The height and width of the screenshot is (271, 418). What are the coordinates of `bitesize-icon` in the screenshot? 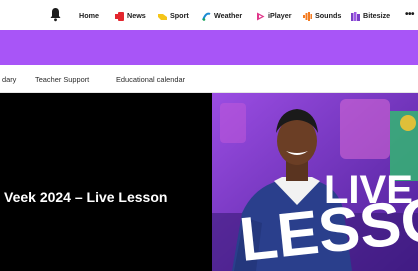 It's located at (355, 16).